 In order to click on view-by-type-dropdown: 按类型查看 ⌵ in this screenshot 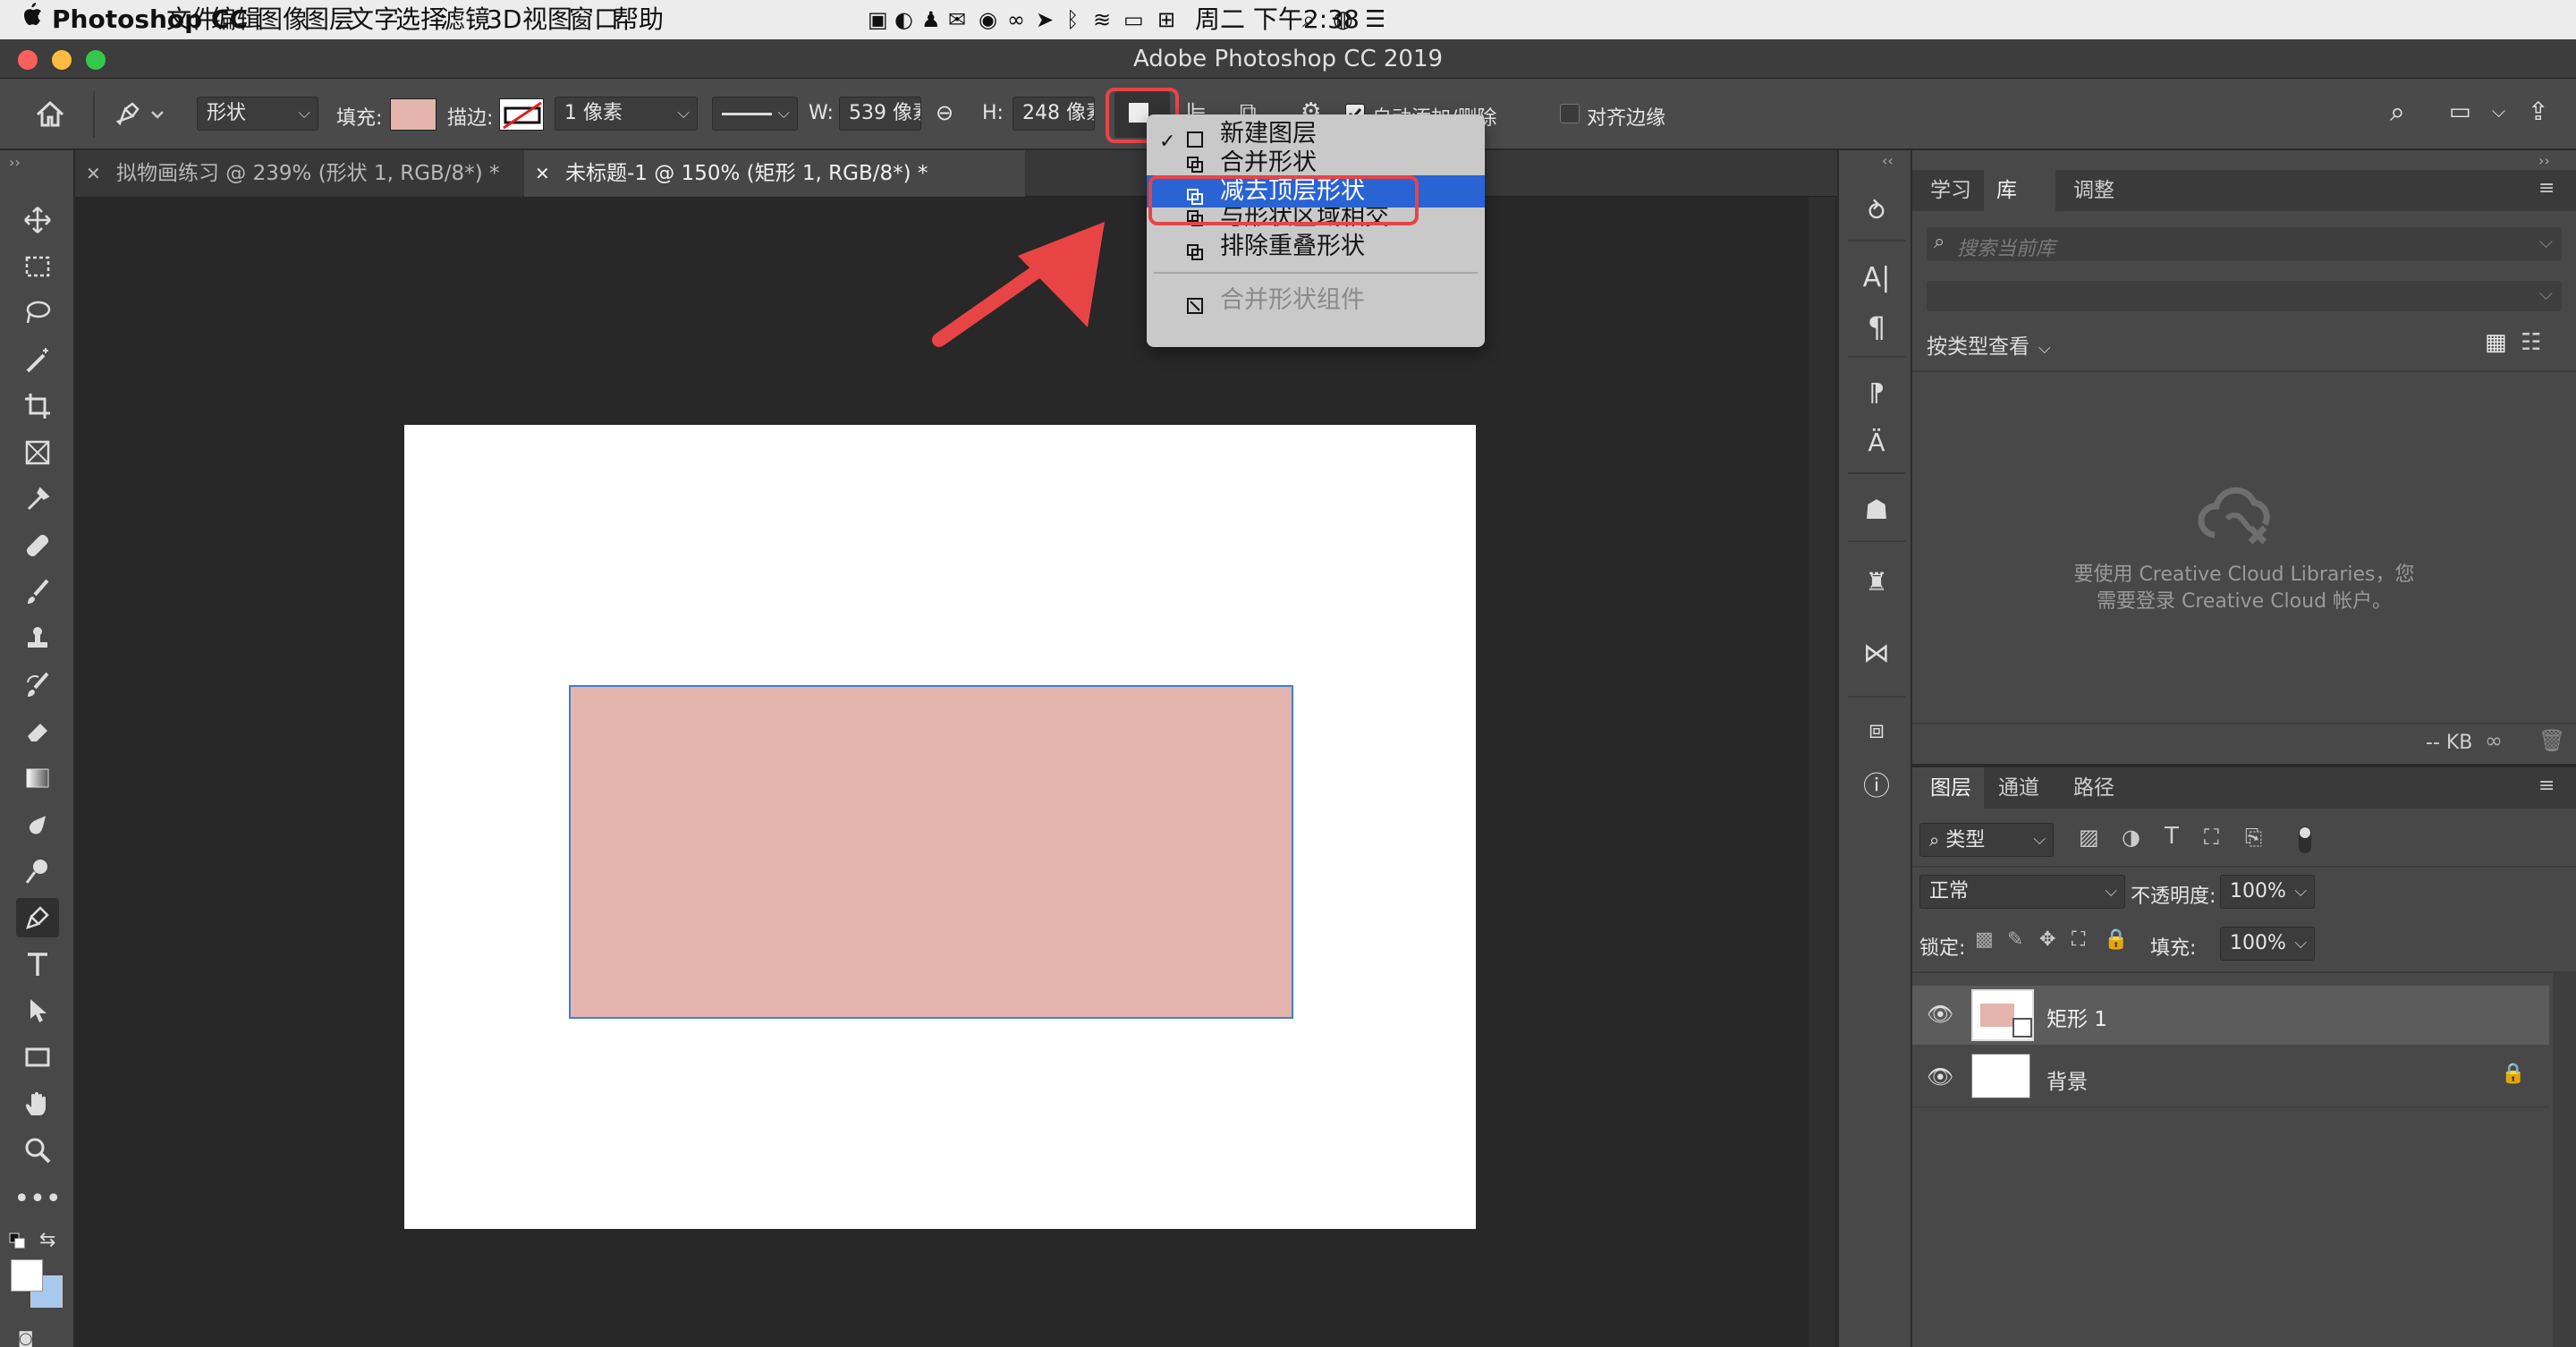, I will do `click(1989, 344)`.